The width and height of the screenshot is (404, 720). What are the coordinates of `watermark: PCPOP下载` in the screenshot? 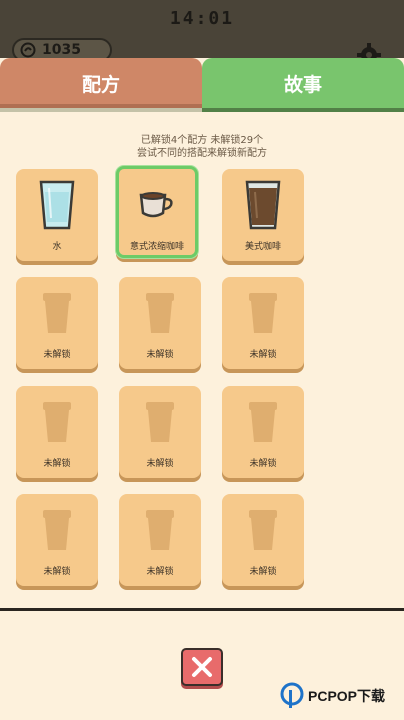 It's located at (332, 696).